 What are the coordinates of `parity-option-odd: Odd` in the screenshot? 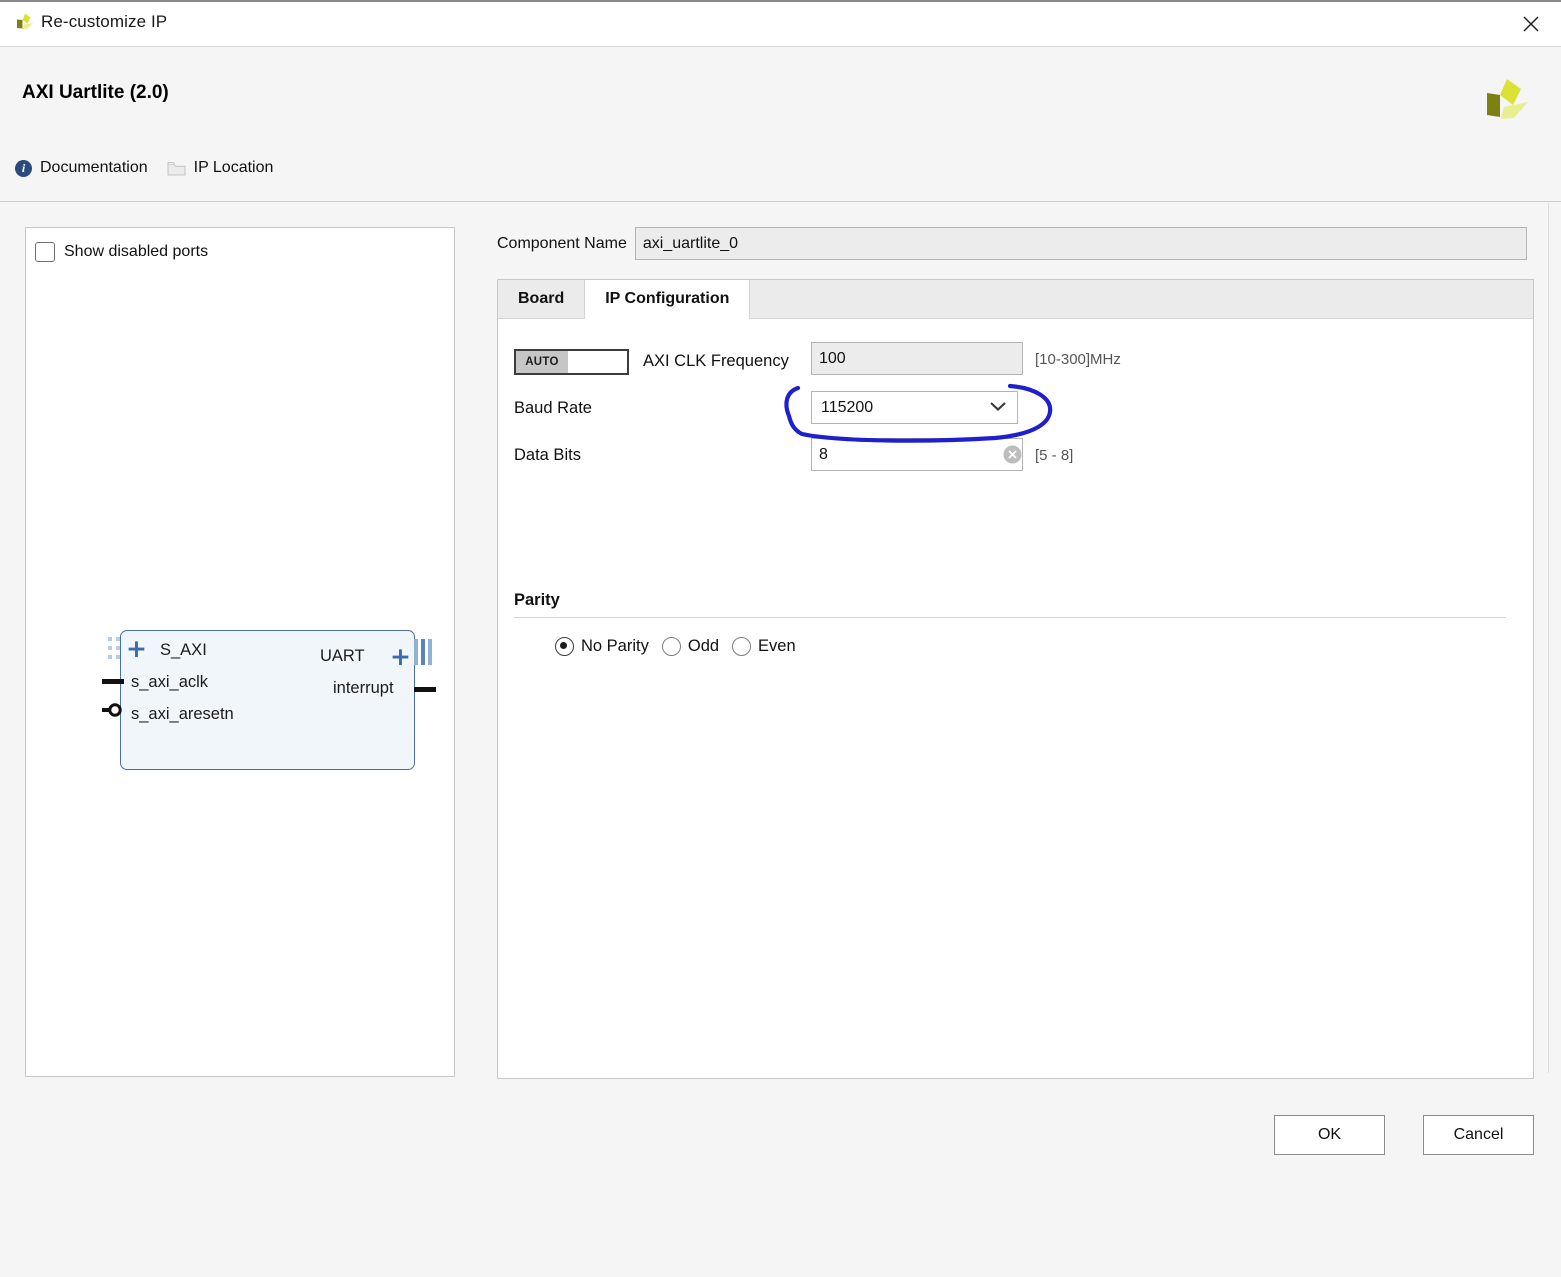 It's located at (690, 646).